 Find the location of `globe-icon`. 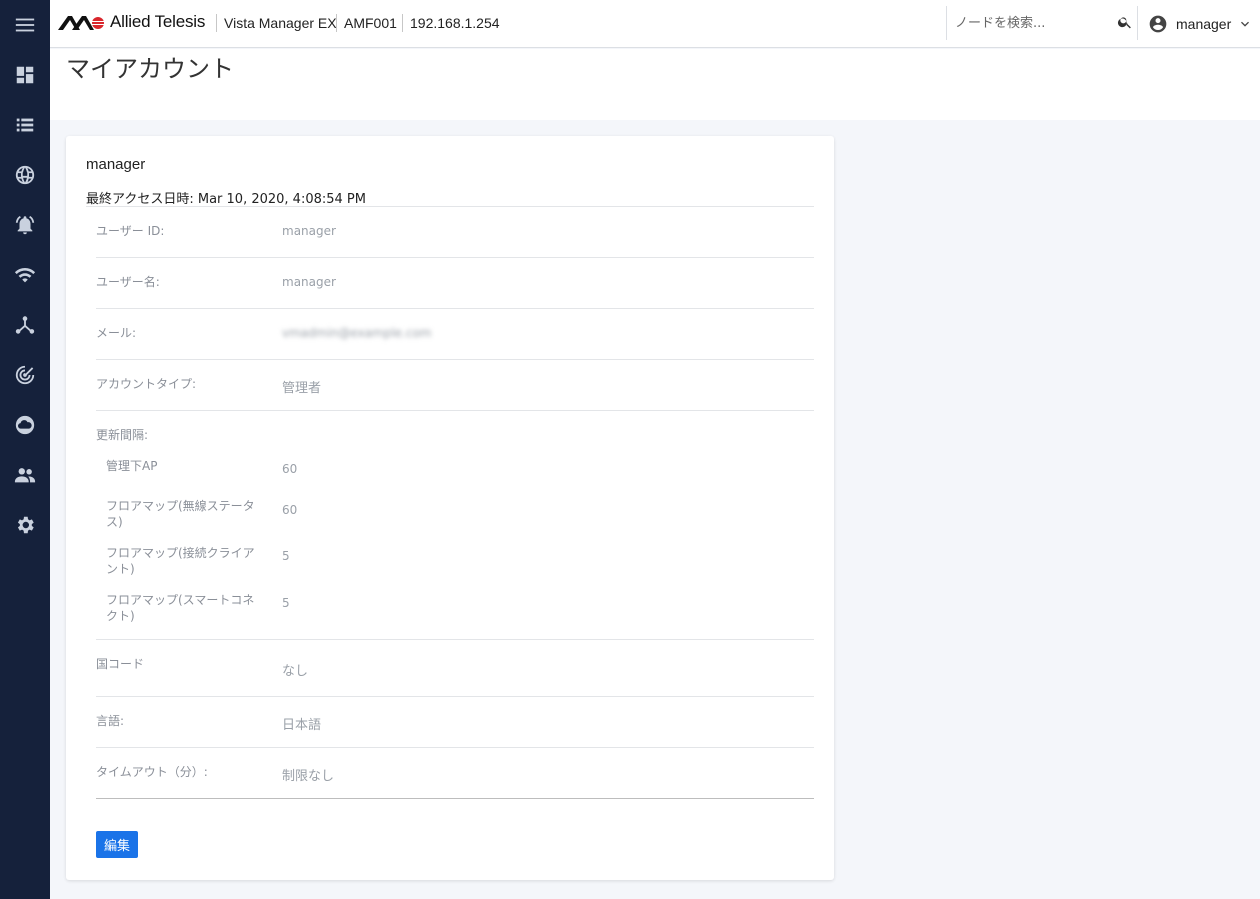

globe-icon is located at coordinates (25, 175).